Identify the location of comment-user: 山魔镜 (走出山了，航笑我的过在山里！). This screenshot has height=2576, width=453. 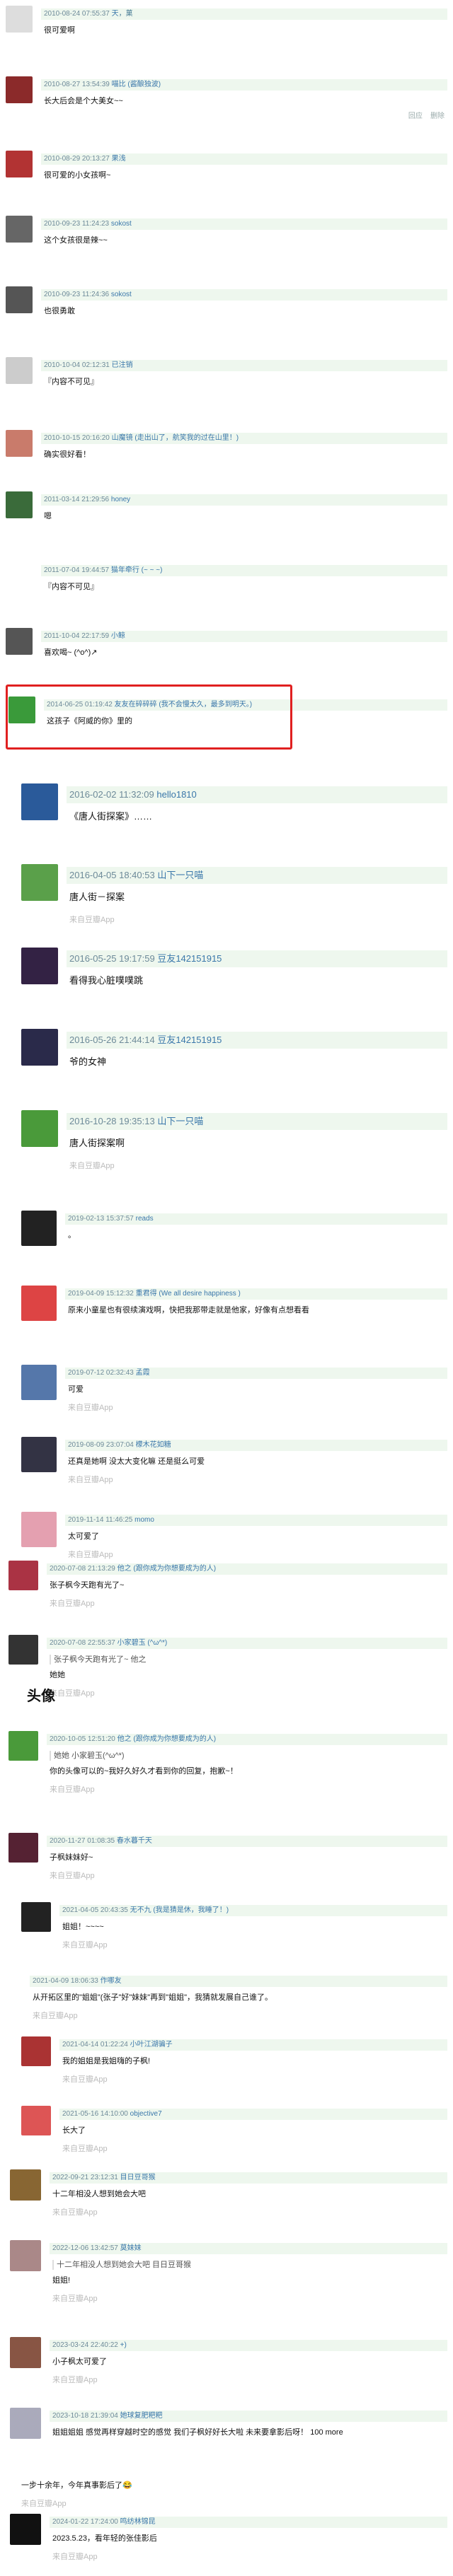
(175, 438).